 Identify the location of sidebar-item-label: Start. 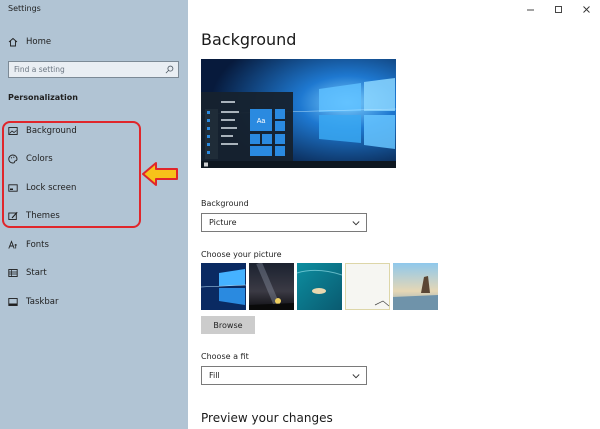
(36, 273).